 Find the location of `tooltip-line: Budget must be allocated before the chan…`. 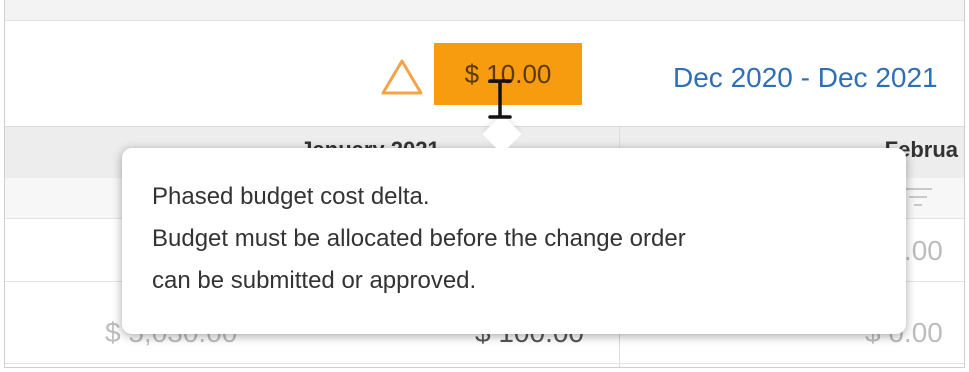

tooltip-line: Budget must be allocated before the chan… is located at coordinates (419, 238).